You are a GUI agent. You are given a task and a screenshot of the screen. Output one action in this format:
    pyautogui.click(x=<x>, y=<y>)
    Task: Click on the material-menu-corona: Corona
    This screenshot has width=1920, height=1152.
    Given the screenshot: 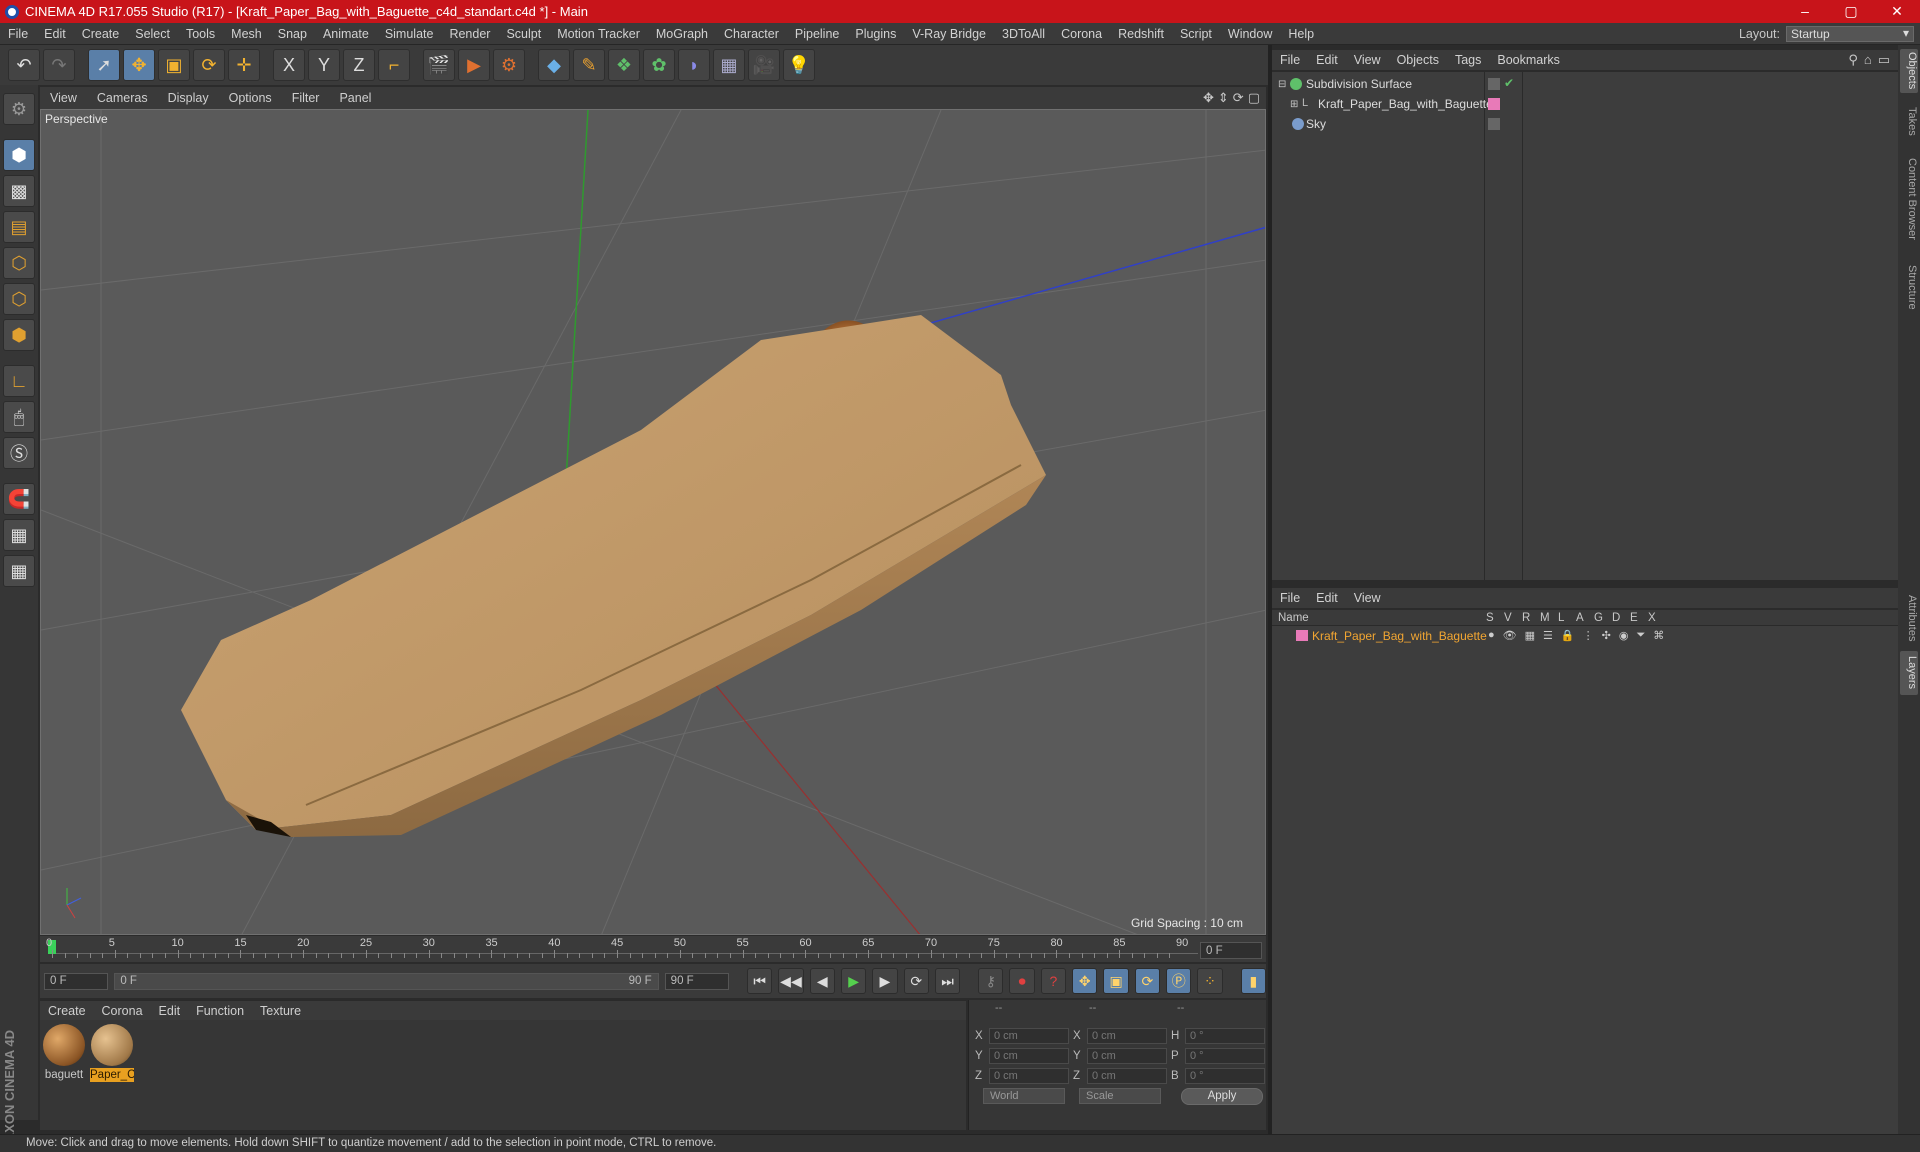 What is the action you would take?
    pyautogui.click(x=122, y=1011)
    